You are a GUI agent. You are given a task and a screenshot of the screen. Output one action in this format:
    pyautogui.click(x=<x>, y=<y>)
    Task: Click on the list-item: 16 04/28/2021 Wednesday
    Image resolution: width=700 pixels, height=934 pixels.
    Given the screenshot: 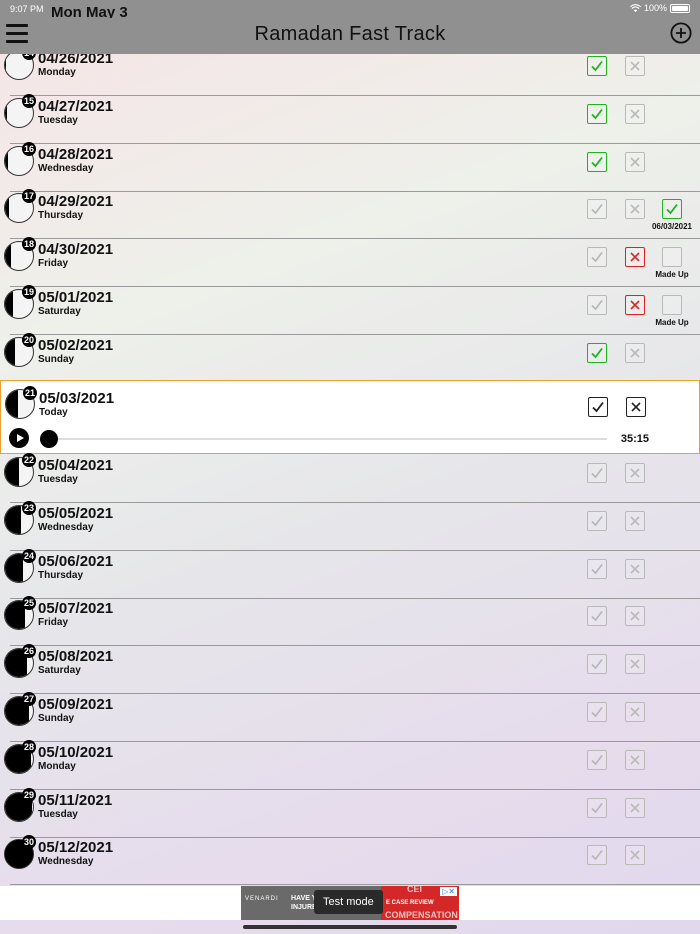 What is the action you would take?
    pyautogui.click(x=350, y=166)
    